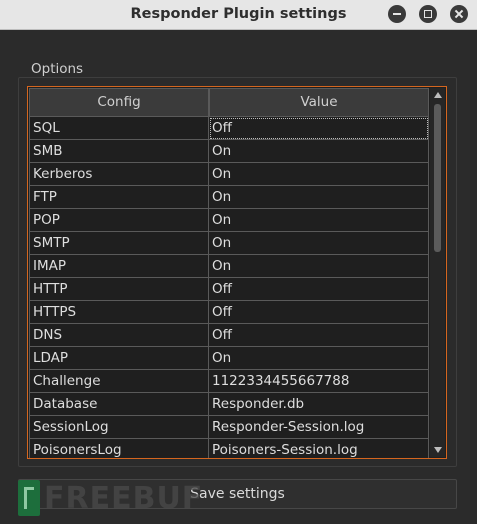  What do you see at coordinates (319, 102) in the screenshot?
I see `column-header-value: Value` at bounding box center [319, 102].